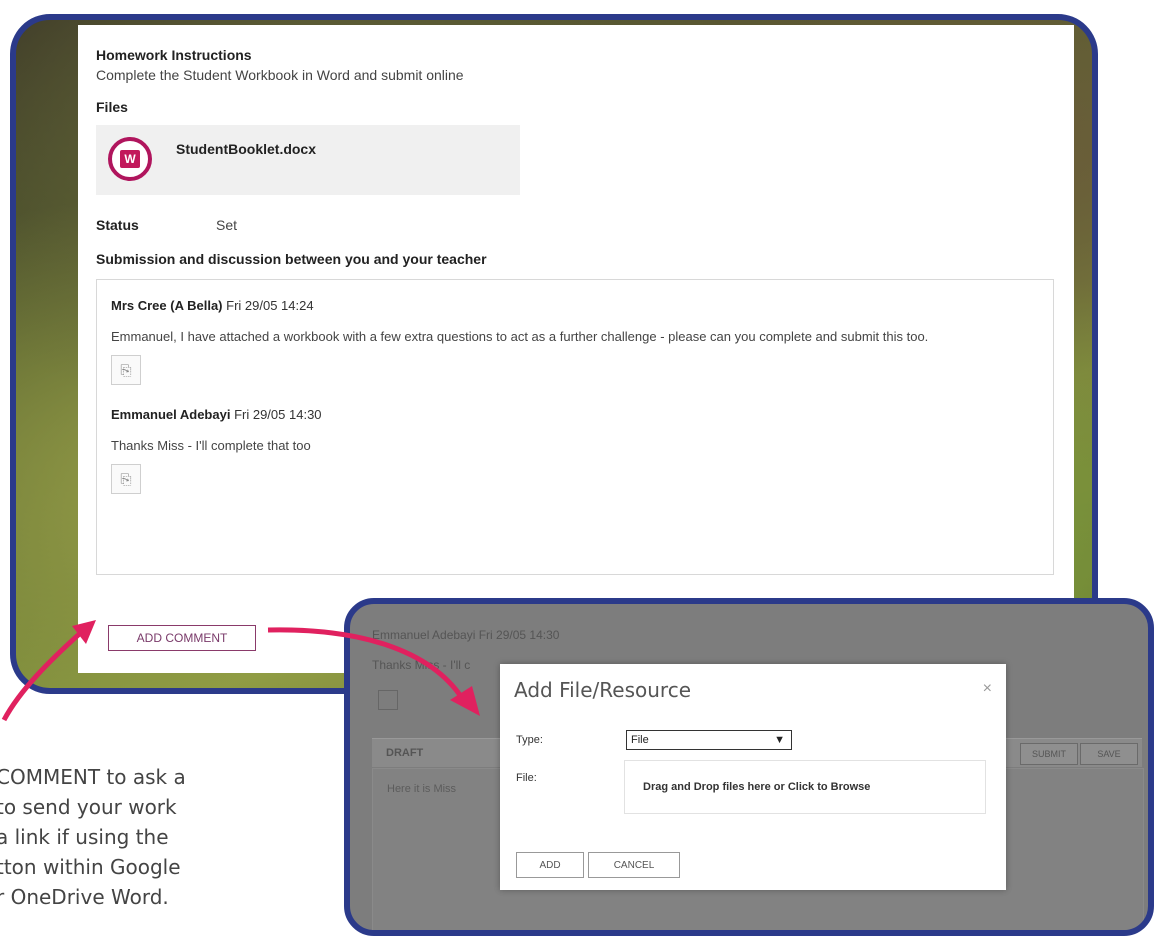  What do you see at coordinates (270, 305) in the screenshot?
I see `message-timestamp: Fri 29/05 14:24` at bounding box center [270, 305].